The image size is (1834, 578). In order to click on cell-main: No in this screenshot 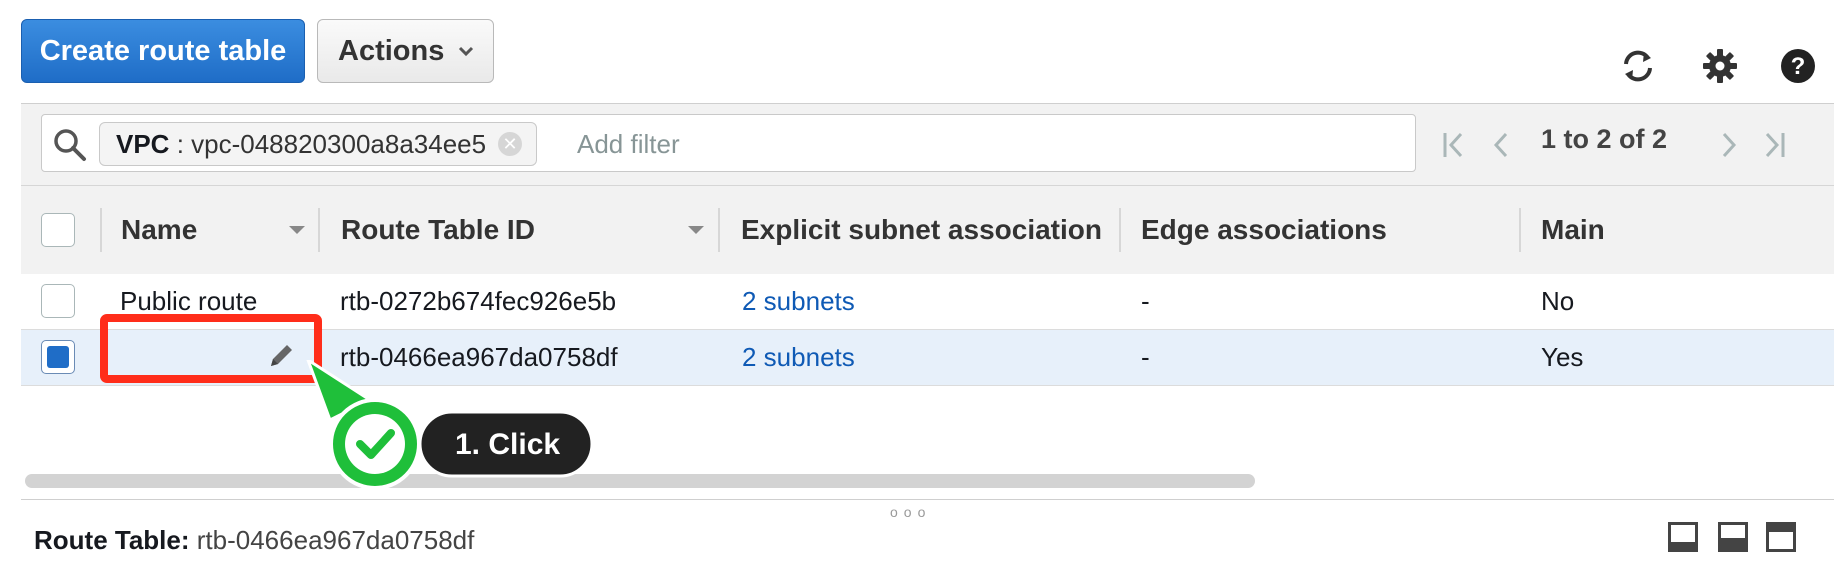, I will do `click(1558, 301)`.